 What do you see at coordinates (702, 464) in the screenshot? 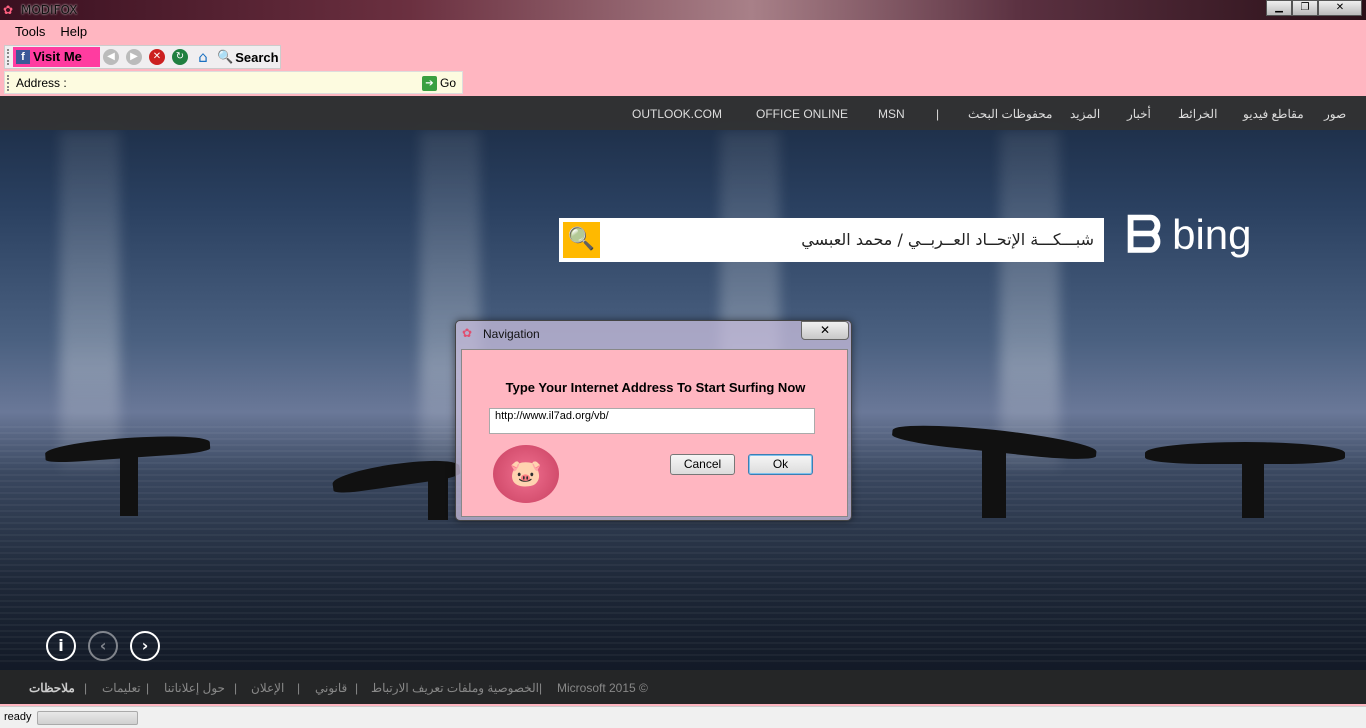
I see `cancel-button: Cancel` at bounding box center [702, 464].